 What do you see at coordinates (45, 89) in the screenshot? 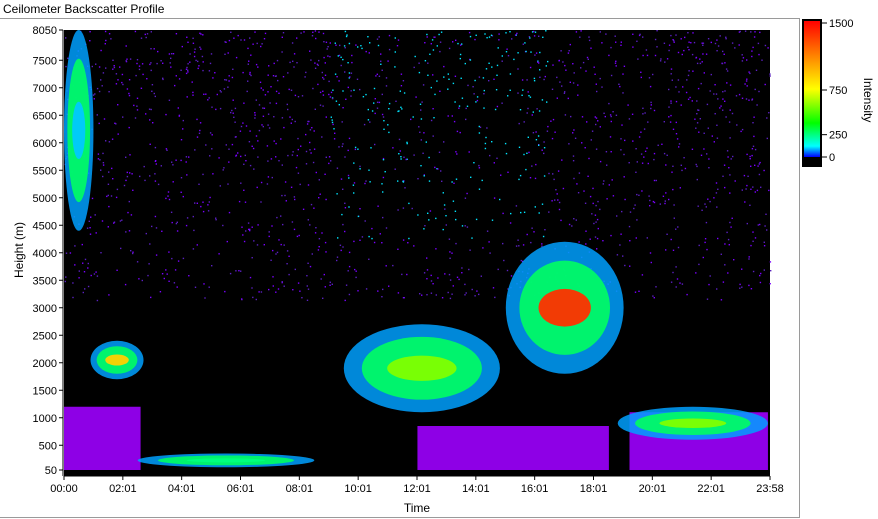
I see `y-tick-label: 7000` at bounding box center [45, 89].